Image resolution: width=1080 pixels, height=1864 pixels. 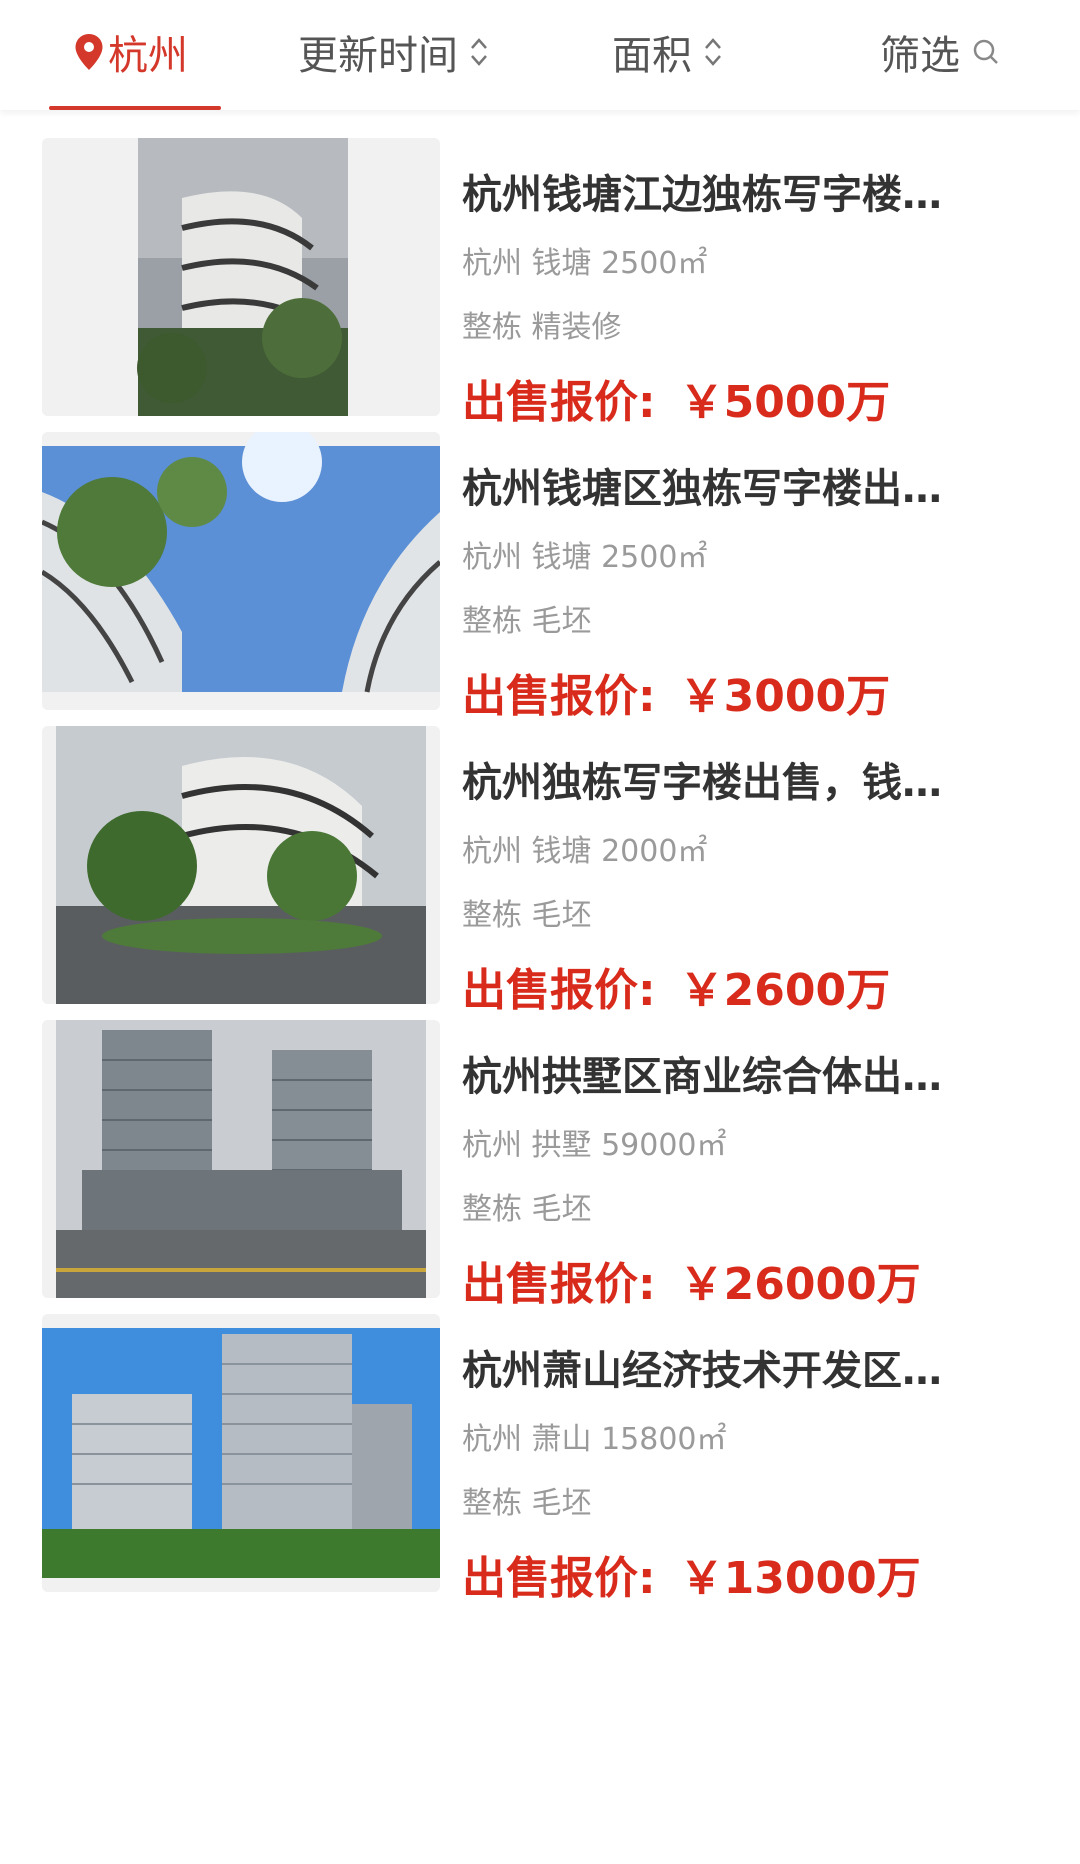 What do you see at coordinates (540, 55) in the screenshot?
I see `filter-bar: 杭州 更新时间 面积 筛选` at bounding box center [540, 55].